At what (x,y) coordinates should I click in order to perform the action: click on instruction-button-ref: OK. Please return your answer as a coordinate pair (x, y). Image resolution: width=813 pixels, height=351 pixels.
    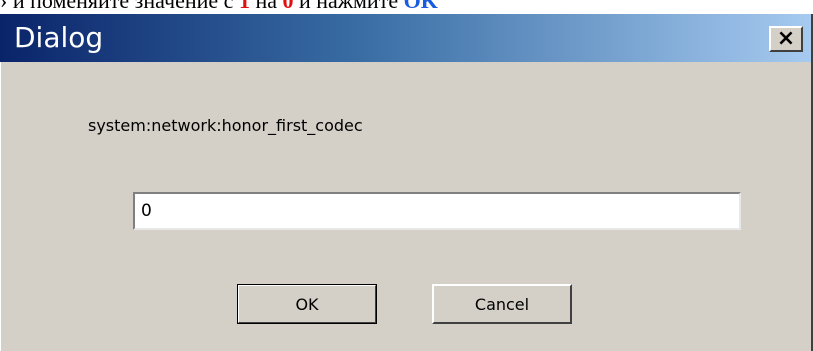
    Looking at the image, I should click on (421, 6).